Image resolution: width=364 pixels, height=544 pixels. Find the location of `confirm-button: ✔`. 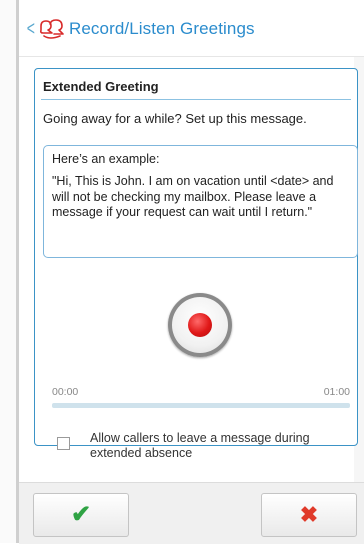

confirm-button: ✔ is located at coordinates (81, 515).